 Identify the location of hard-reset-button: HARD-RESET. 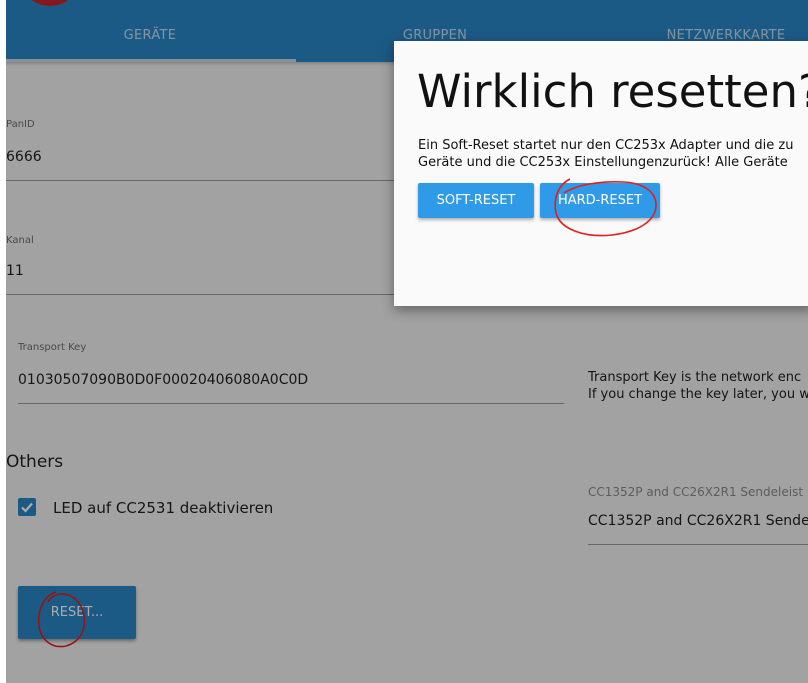
(600, 200).